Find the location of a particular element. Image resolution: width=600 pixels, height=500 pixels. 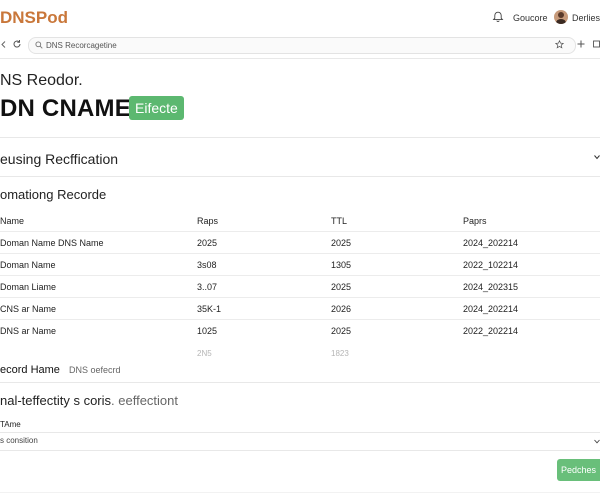

column-header-paprs: Paprs is located at coordinates (475, 221).